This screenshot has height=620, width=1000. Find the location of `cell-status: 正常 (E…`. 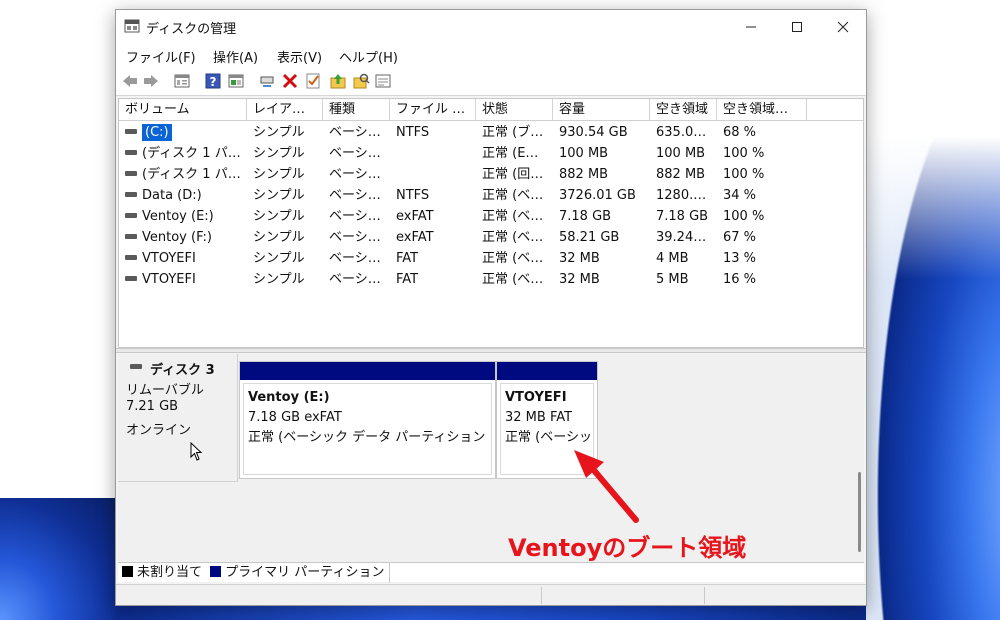

cell-status: 正常 (E… is located at coordinates (510, 153).